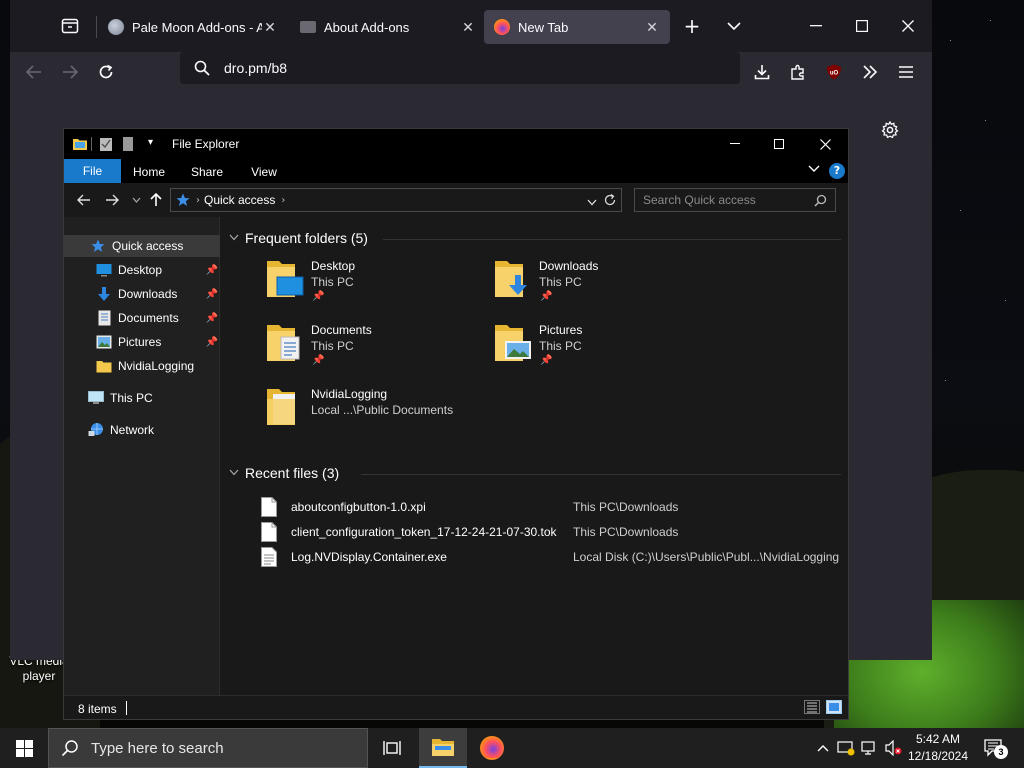 The image size is (1024, 768). I want to click on ribbon-tab-file: File, so click(92, 171).